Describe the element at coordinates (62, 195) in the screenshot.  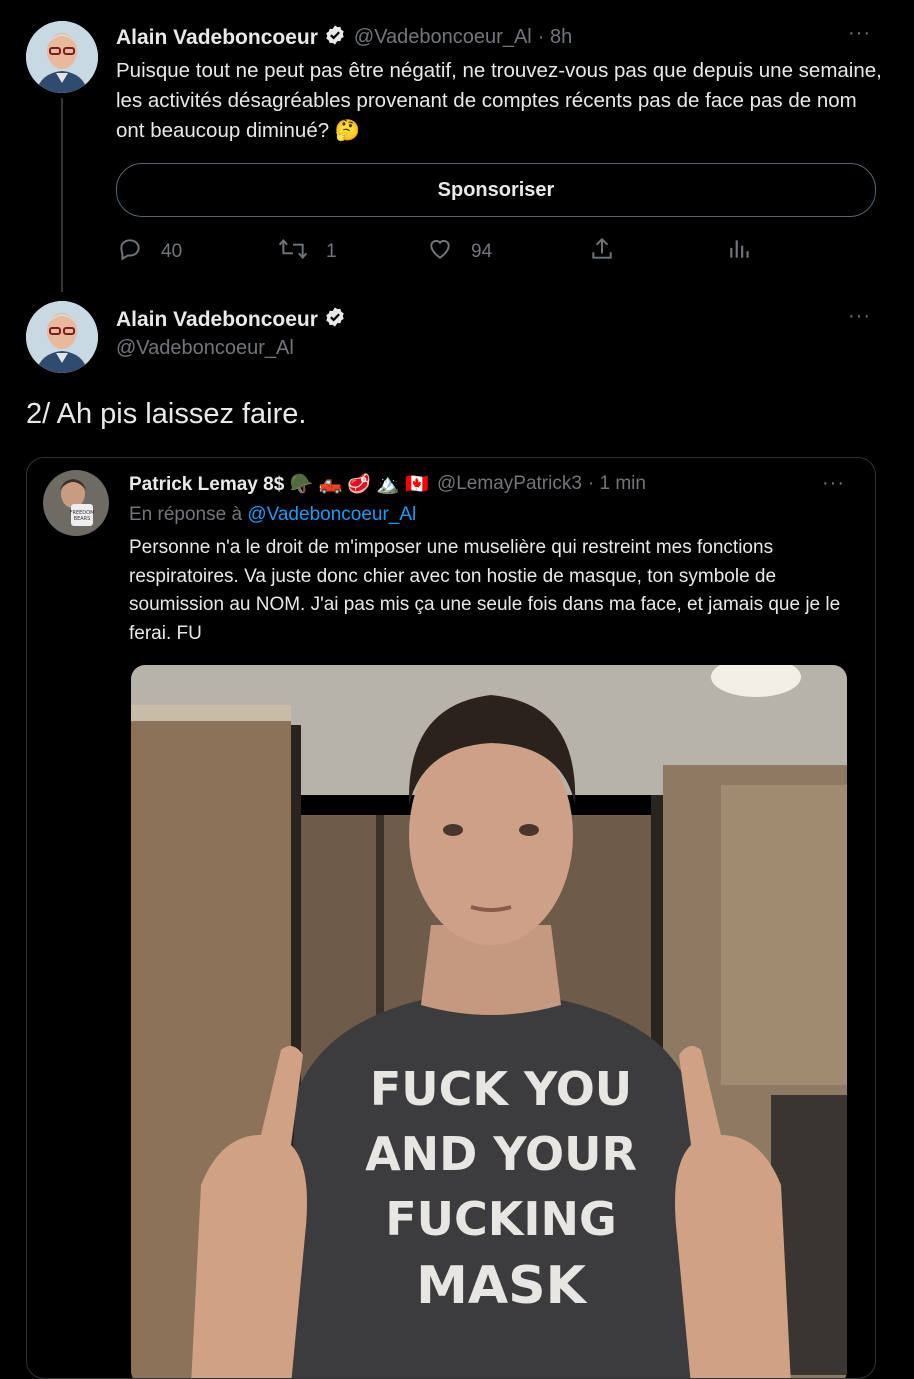
I see `thread-connector-line` at that location.